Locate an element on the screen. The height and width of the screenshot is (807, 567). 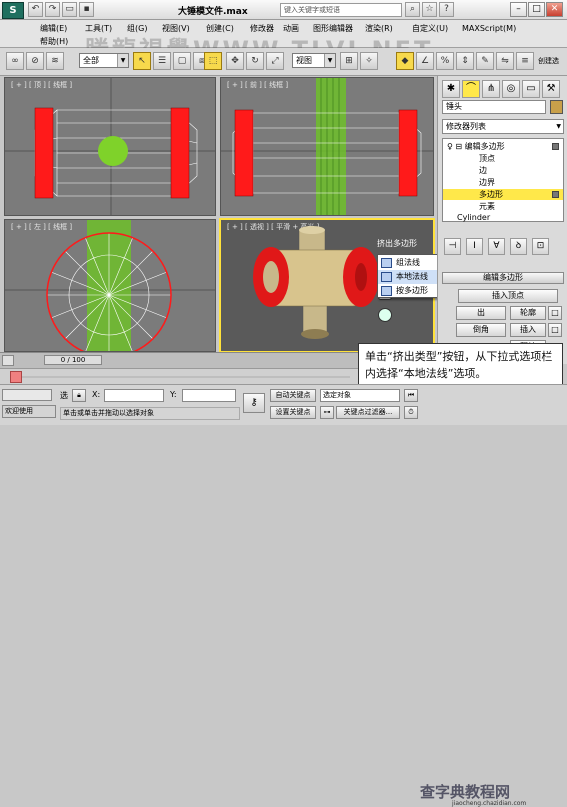
percent-snap-icon: % is located at coordinates (445, 61).